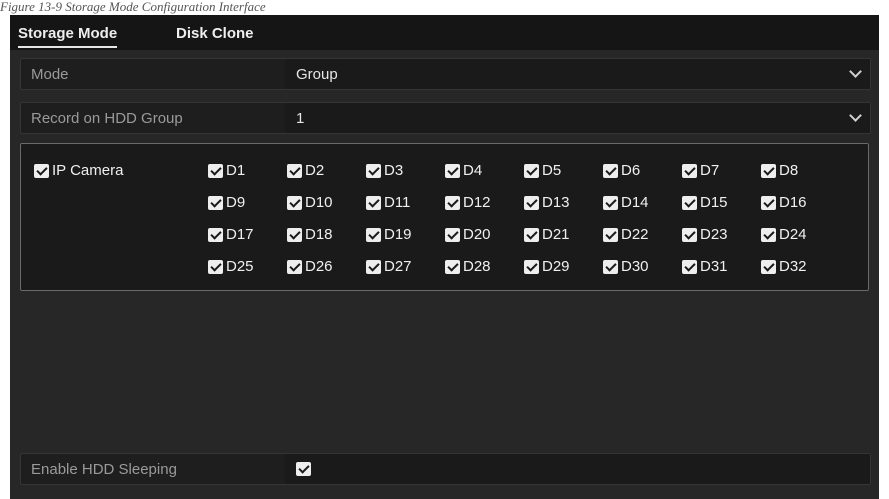  I want to click on channel-checkbox-d5: D5, so click(542, 170).